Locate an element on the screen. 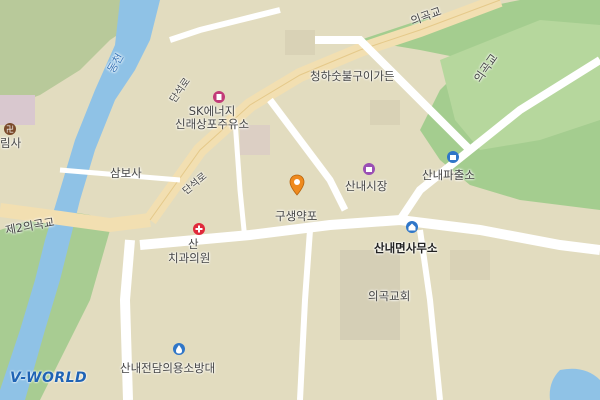 Image resolution: width=600 pixels, height=400 pixels. svg-text: 卍 is located at coordinates (10, 129).